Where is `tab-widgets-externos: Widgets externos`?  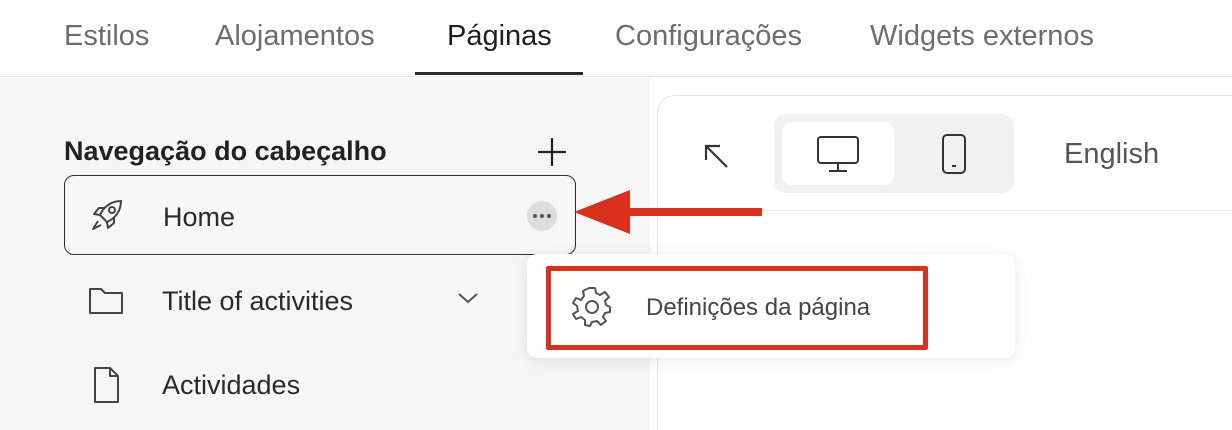
tab-widgets-externos: Widgets externos is located at coordinates (982, 36).